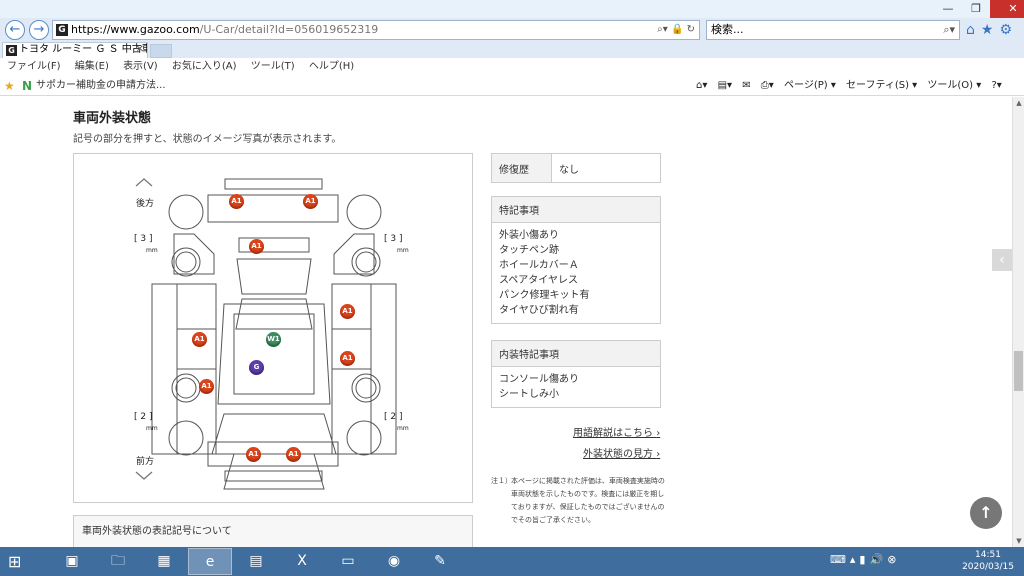 The width and height of the screenshot is (1024, 576). I want to click on menu-file: ファイル(F), so click(34, 67).